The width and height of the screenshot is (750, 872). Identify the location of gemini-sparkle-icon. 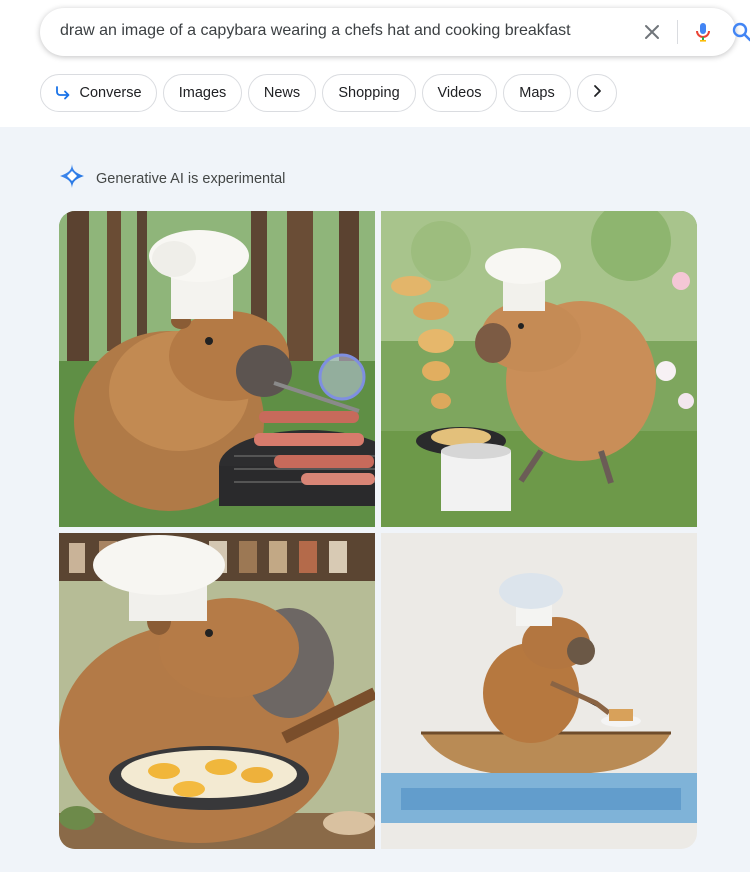
(72, 178).